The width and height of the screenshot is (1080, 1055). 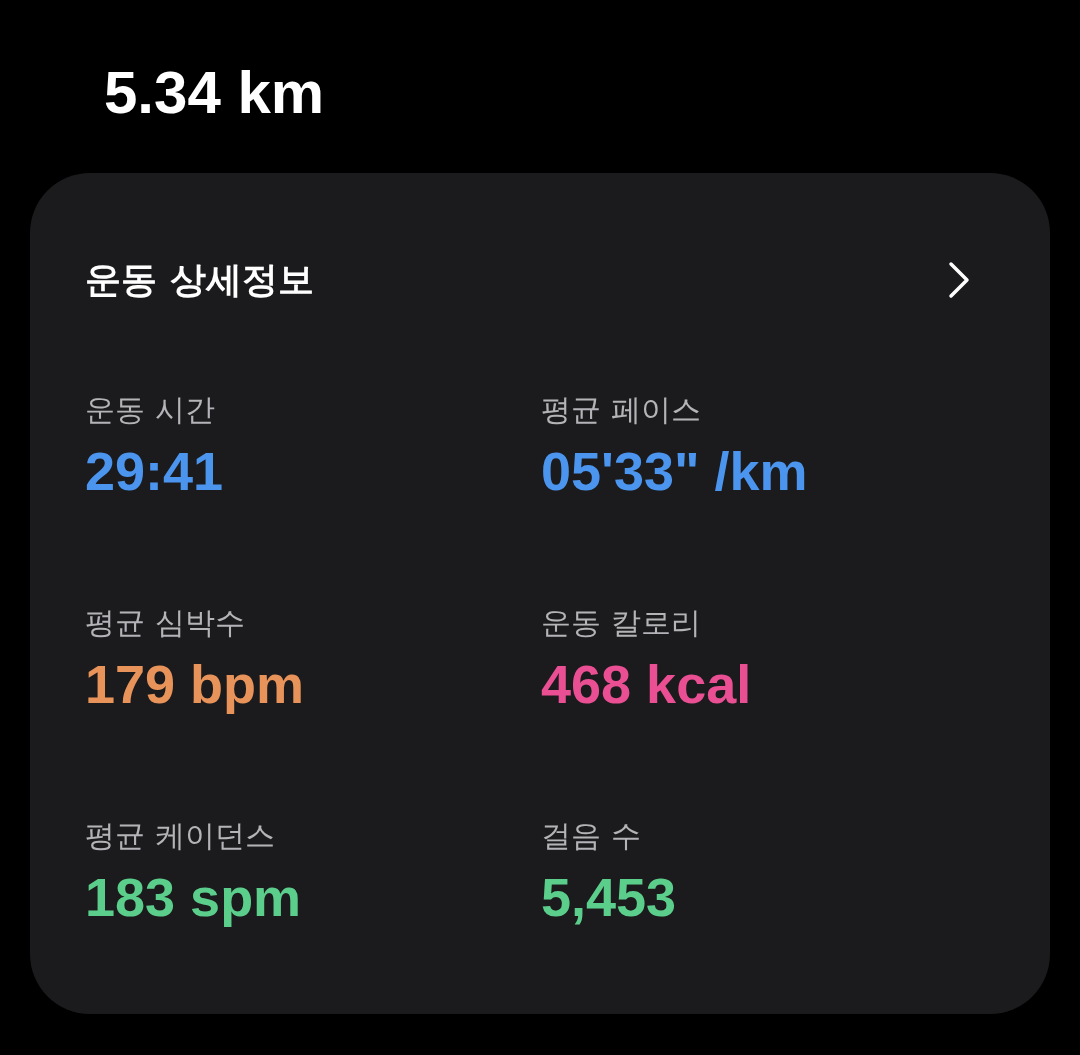 I want to click on stat-value: 29:41, so click(x=155, y=471).